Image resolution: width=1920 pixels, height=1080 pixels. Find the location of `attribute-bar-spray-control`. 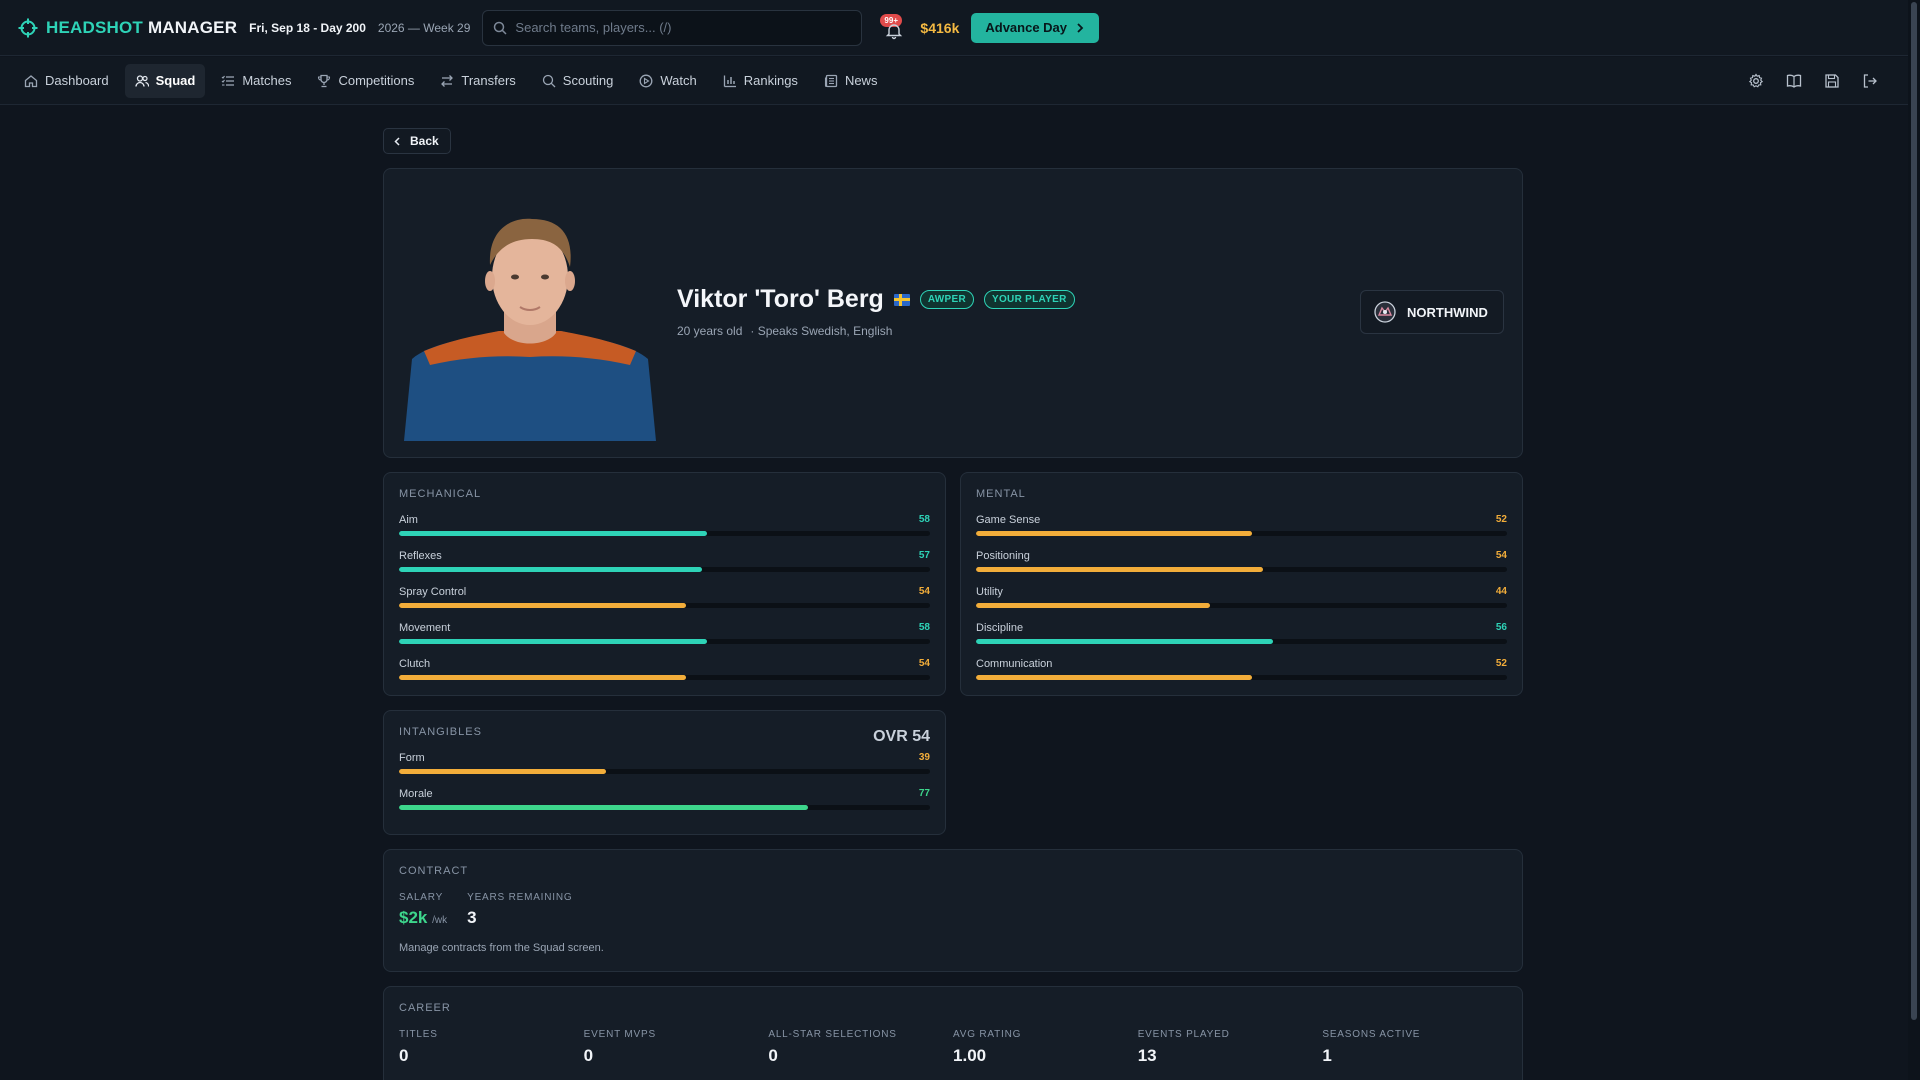

attribute-bar-spray-control is located at coordinates (664, 605).